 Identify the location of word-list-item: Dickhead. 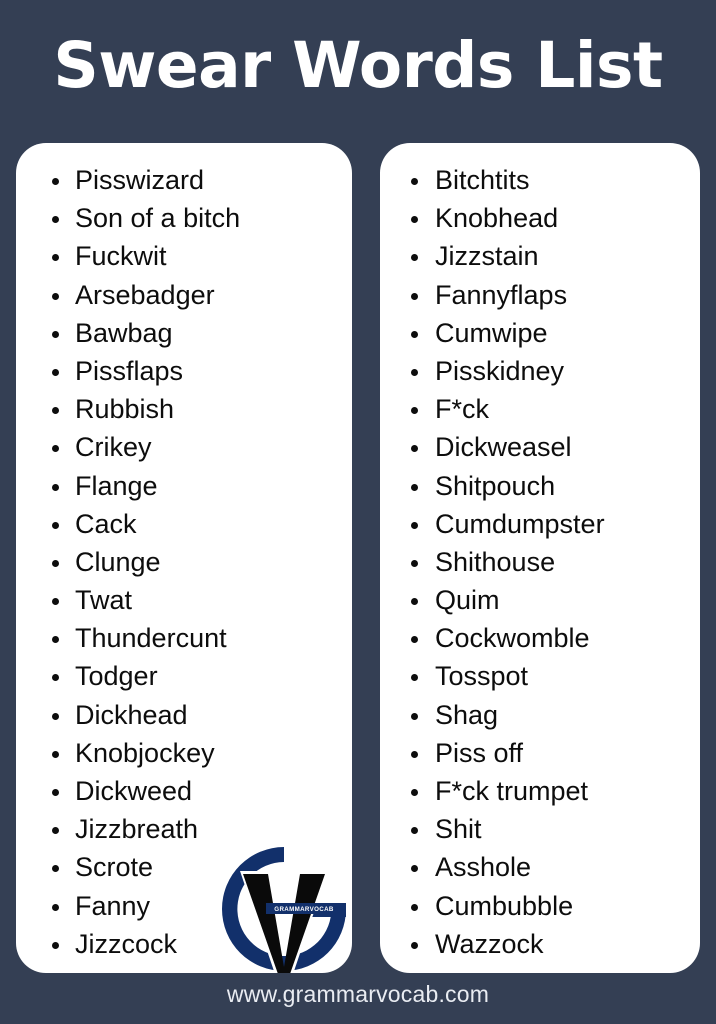
(184, 715).